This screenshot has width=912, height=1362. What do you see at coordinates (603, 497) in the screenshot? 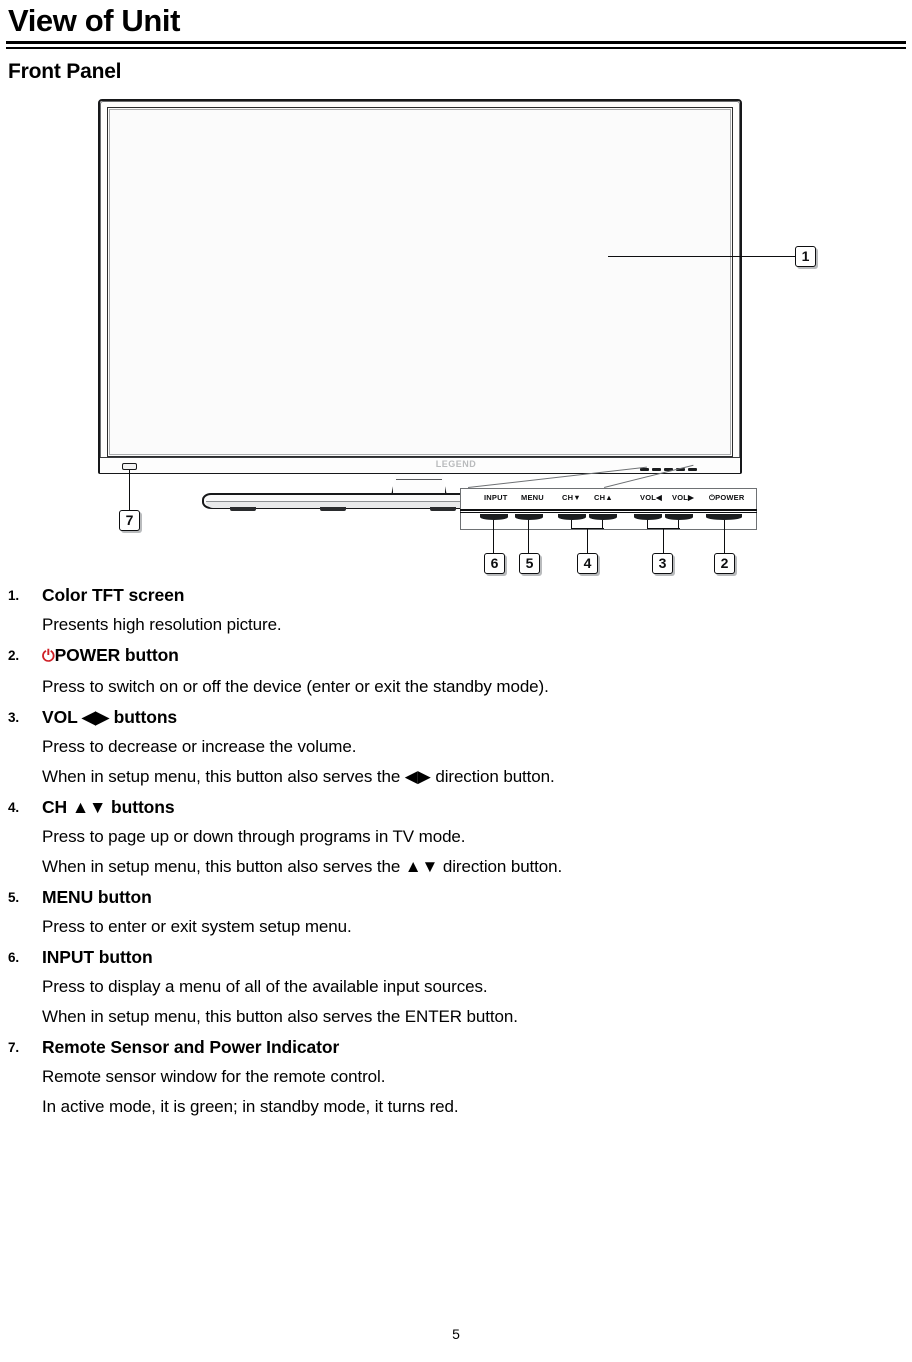
I see `panel-label-ch-up: CH▲` at bounding box center [603, 497].